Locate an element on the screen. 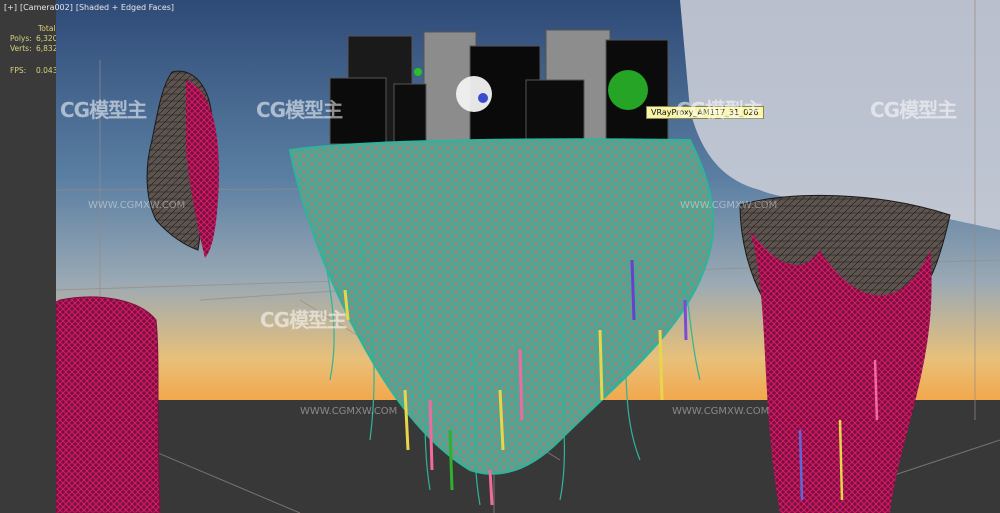 The image size is (1000, 513). stats-fps-value: 0.043 is located at coordinates (47, 70).